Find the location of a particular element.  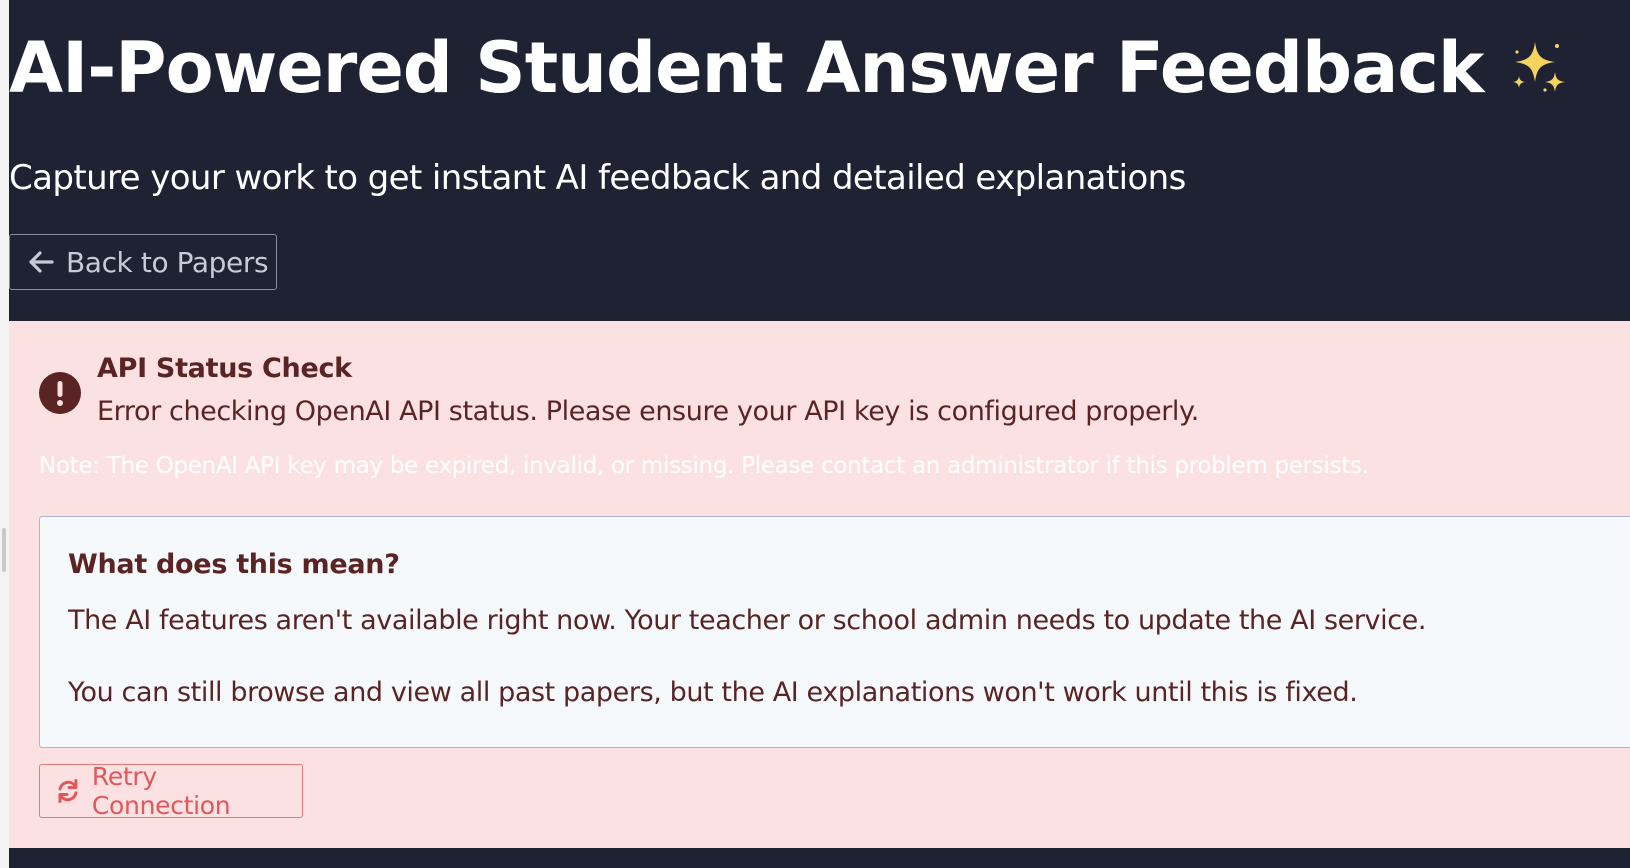

back-to-papers-button: Back to Papers is located at coordinates (143, 262).